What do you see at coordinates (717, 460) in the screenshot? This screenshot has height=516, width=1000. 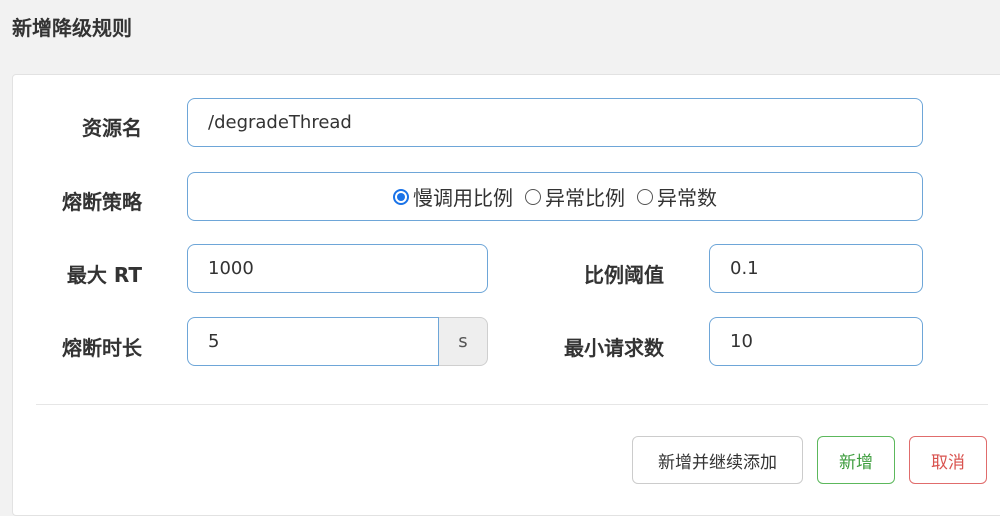 I see `add-and-continue-button: 新增并继续添加` at bounding box center [717, 460].